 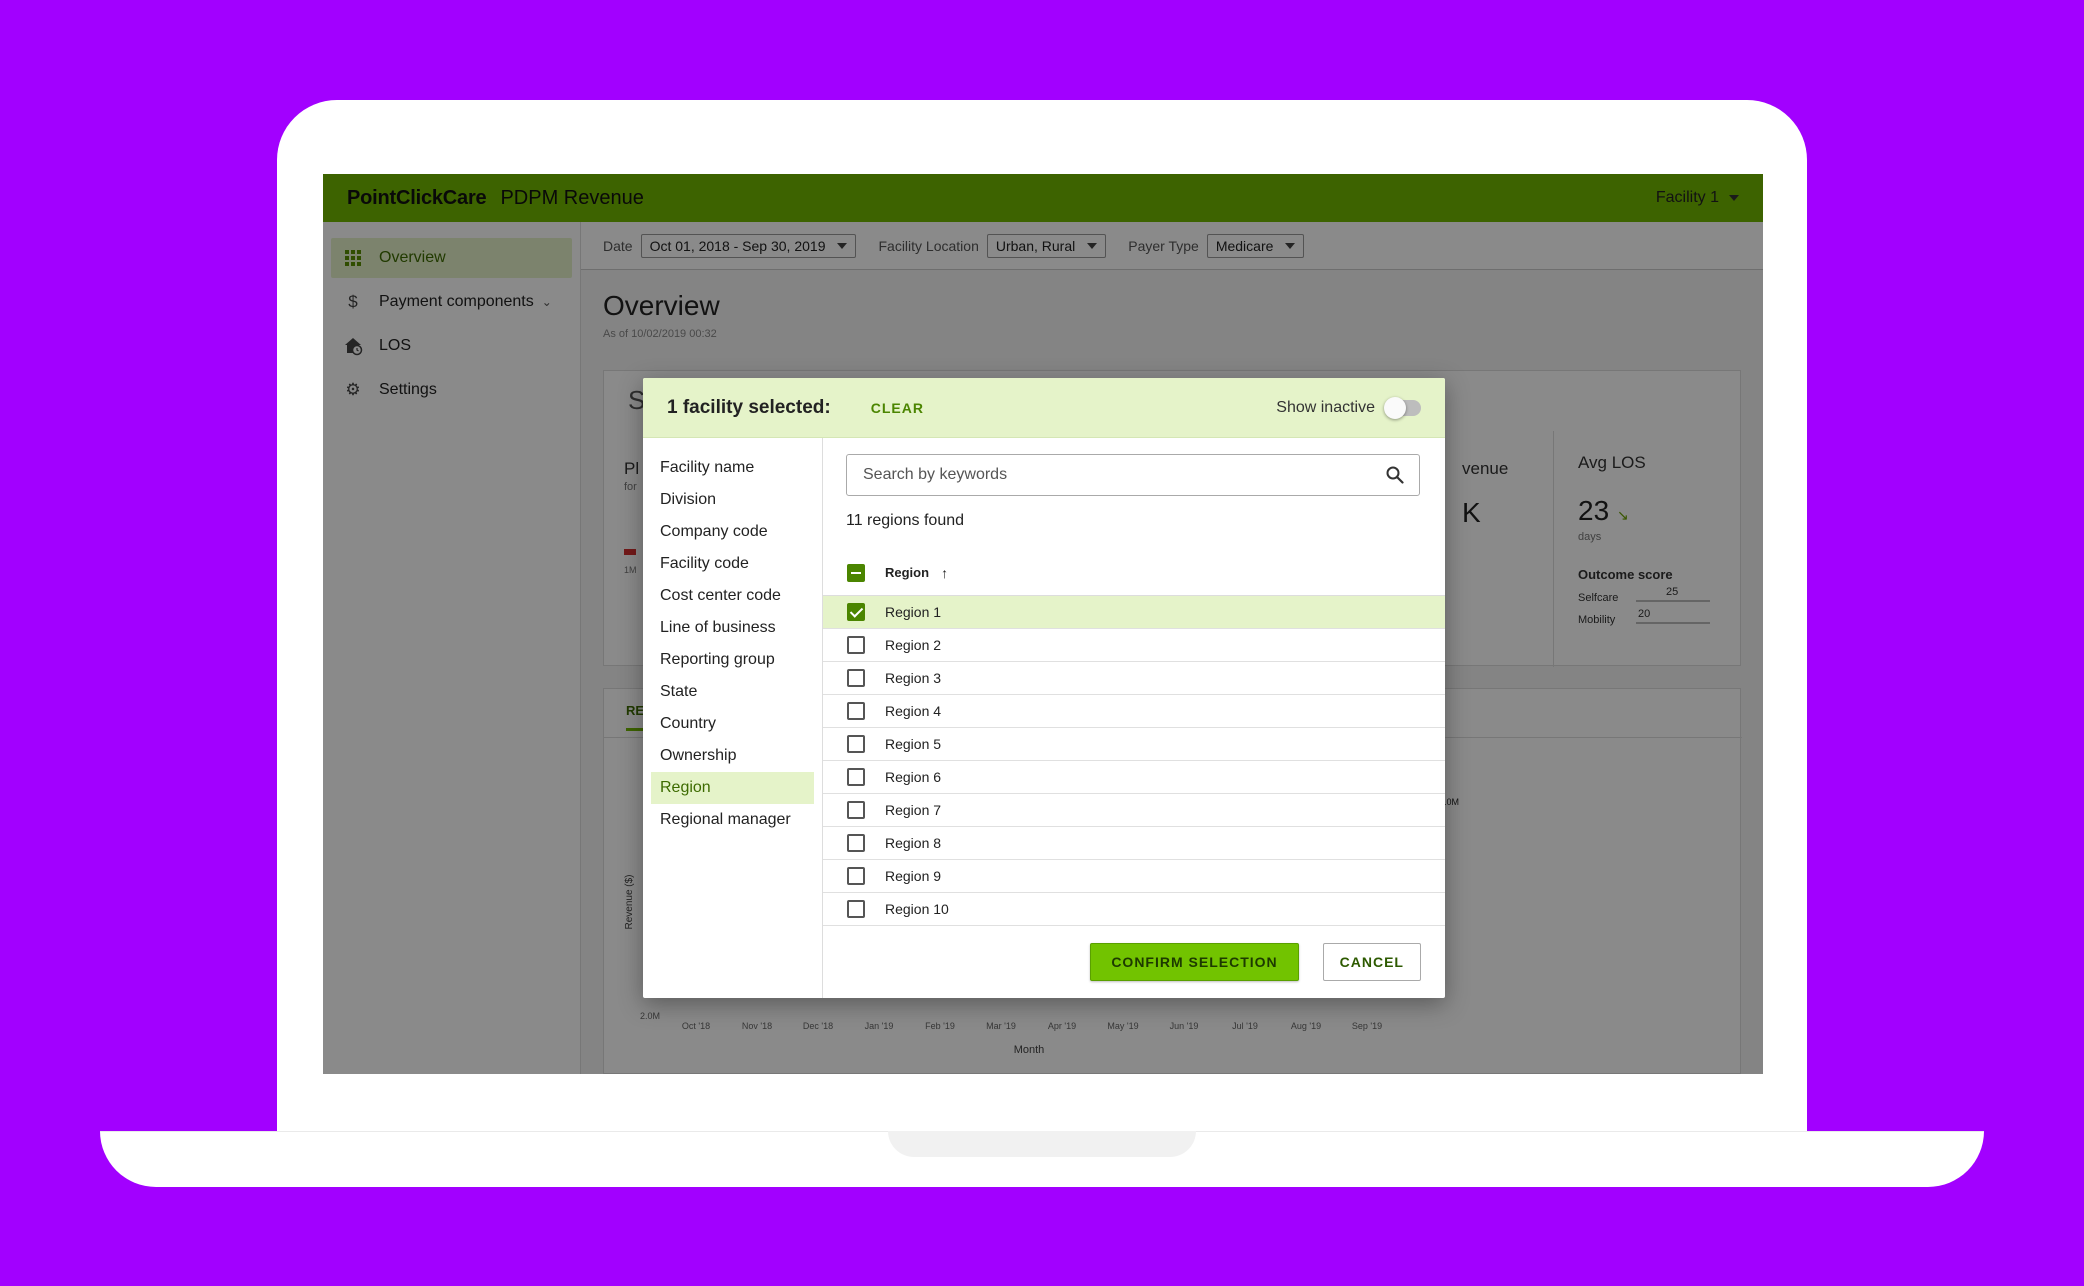 What do you see at coordinates (732, 532) in the screenshot?
I see `category-company-code: Company code` at bounding box center [732, 532].